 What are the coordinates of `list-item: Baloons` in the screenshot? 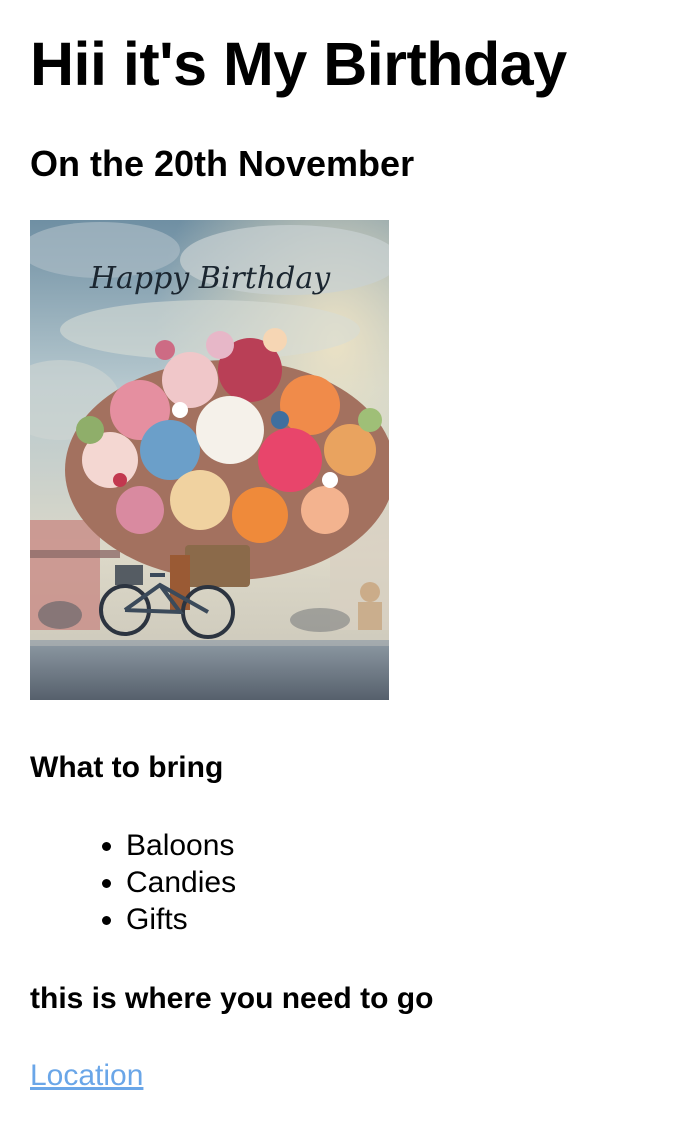 It's located at (181, 845).